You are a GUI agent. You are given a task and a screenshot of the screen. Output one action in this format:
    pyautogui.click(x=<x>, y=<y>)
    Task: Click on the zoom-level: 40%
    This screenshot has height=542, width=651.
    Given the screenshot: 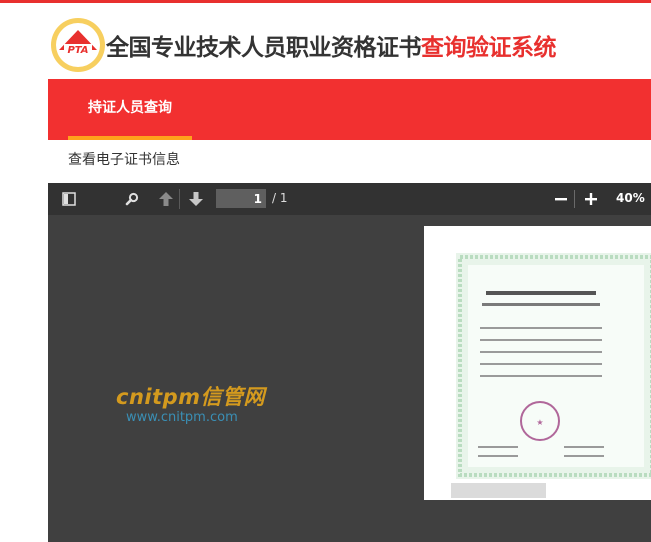 What is the action you would take?
    pyautogui.click(x=630, y=198)
    